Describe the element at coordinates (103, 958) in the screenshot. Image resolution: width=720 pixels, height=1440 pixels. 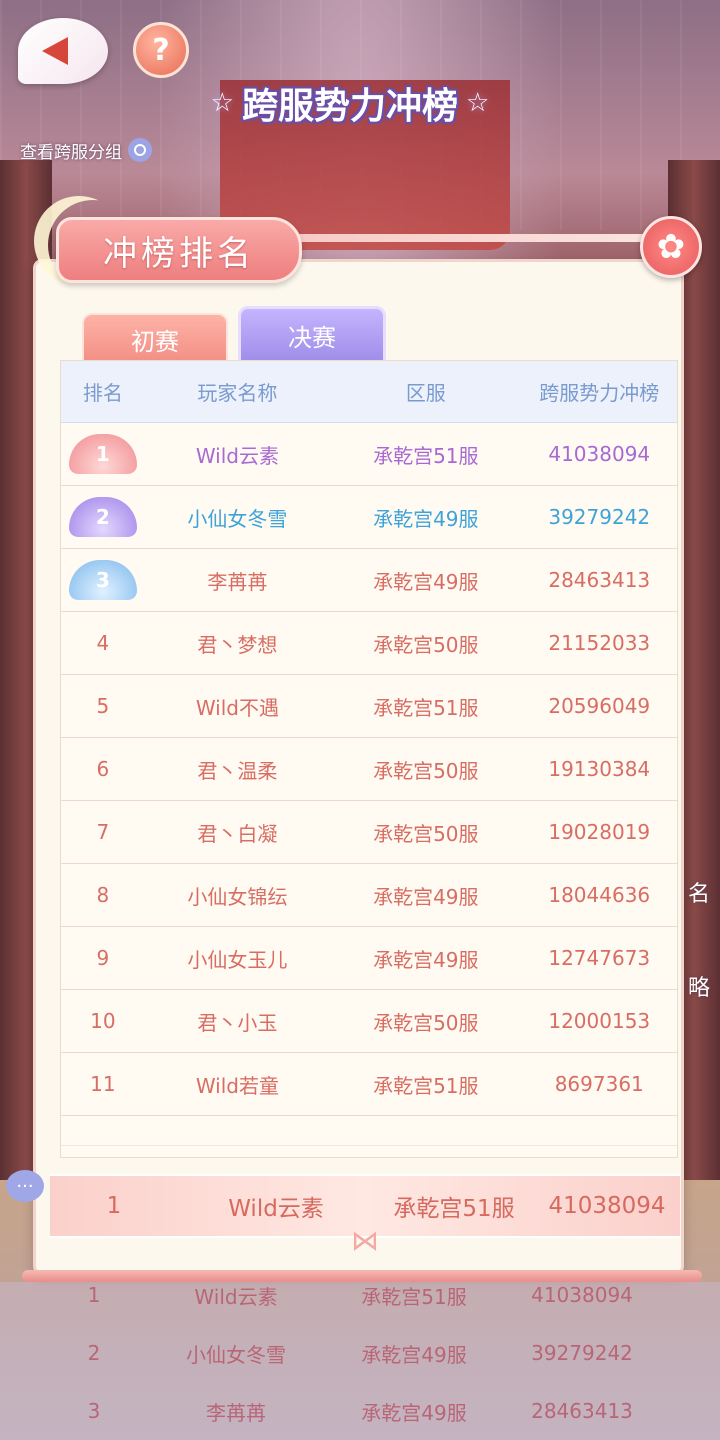
I see `rank-number: 9` at that location.